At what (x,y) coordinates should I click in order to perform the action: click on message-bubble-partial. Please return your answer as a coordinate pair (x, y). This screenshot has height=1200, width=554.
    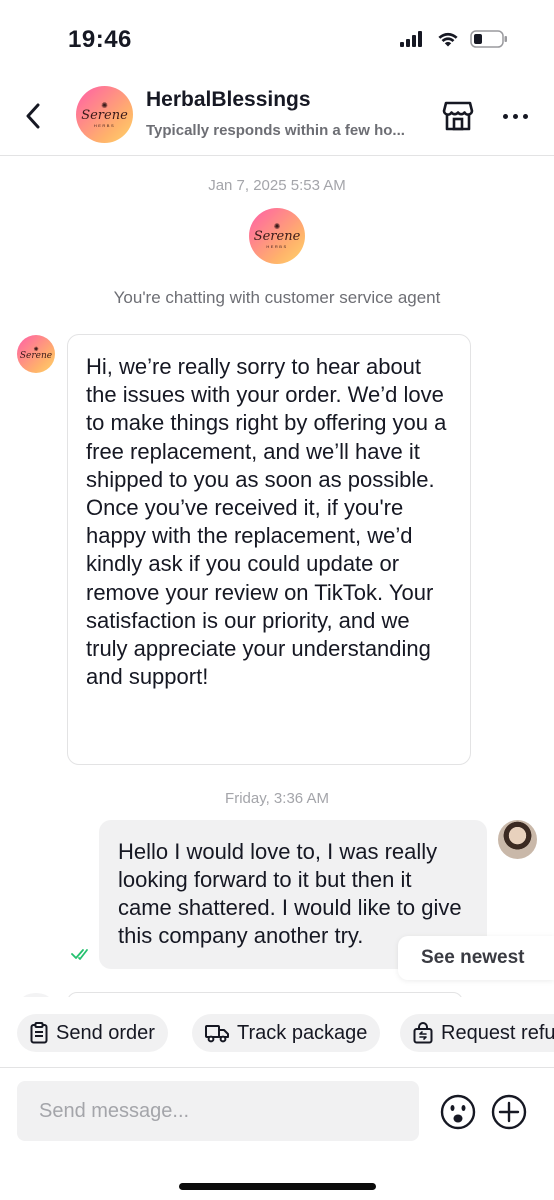
    Looking at the image, I should click on (265, 994).